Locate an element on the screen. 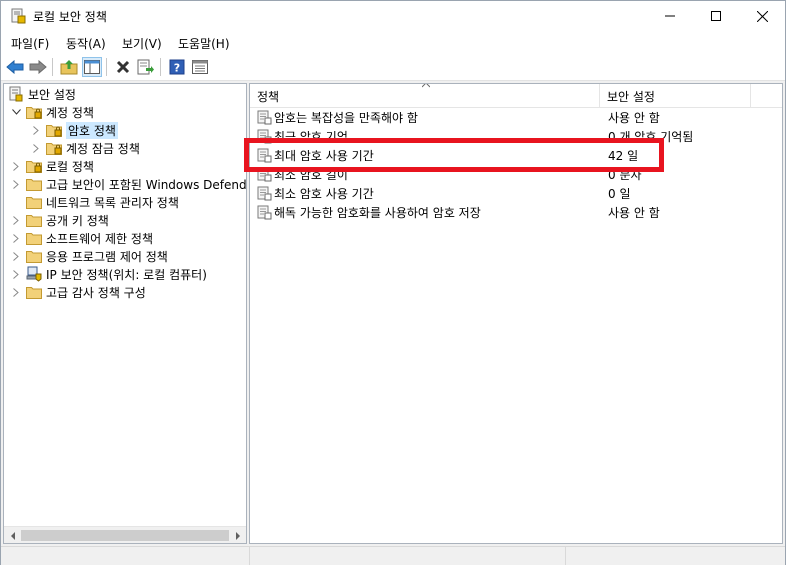 The width and height of the screenshot is (786, 565). title-bar: 로컬 보안 정책 is located at coordinates (393, 16).